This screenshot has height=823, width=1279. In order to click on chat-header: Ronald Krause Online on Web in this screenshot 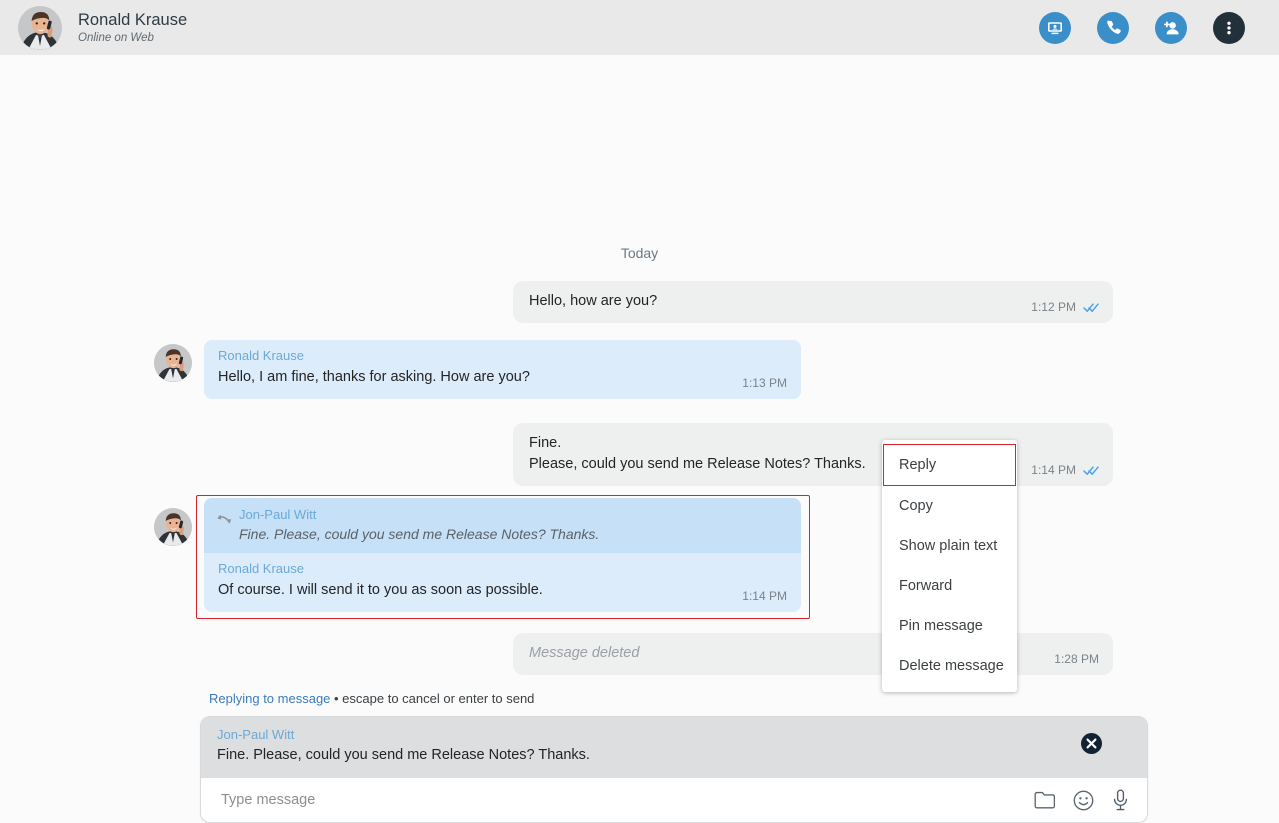, I will do `click(639, 27)`.